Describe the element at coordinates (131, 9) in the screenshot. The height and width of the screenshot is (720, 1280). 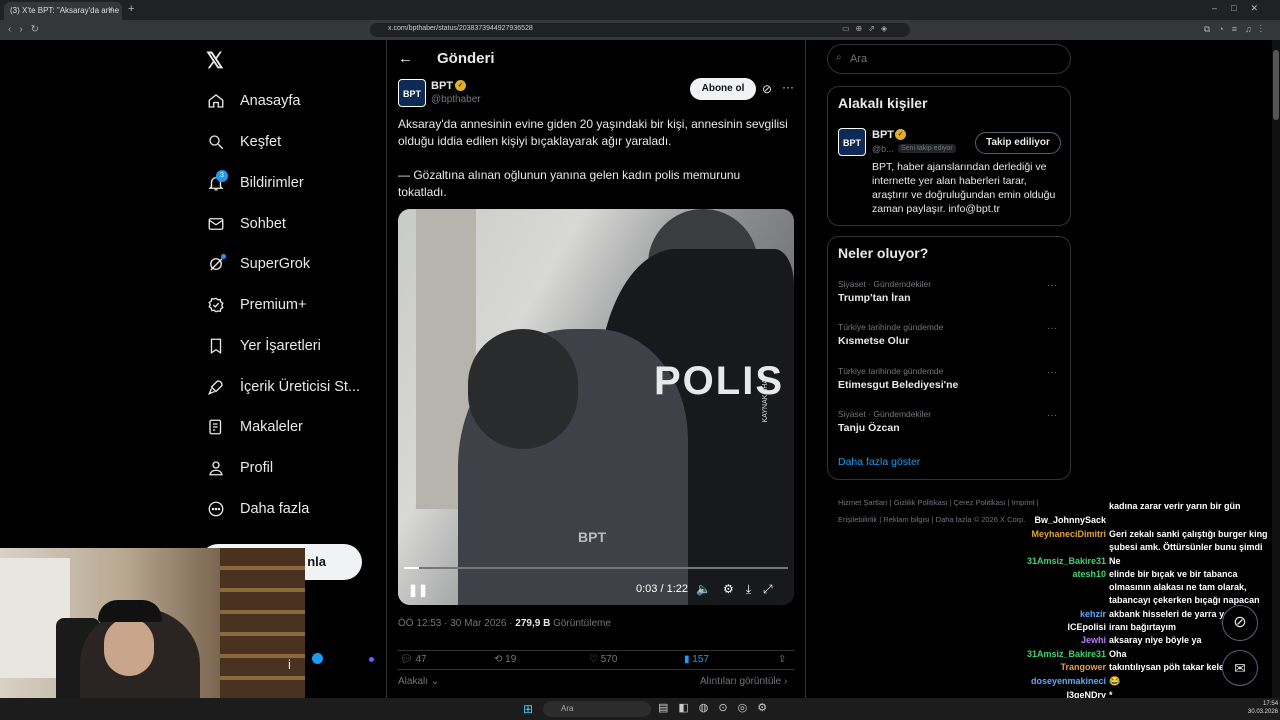
I see `new-tab-button: +` at that location.